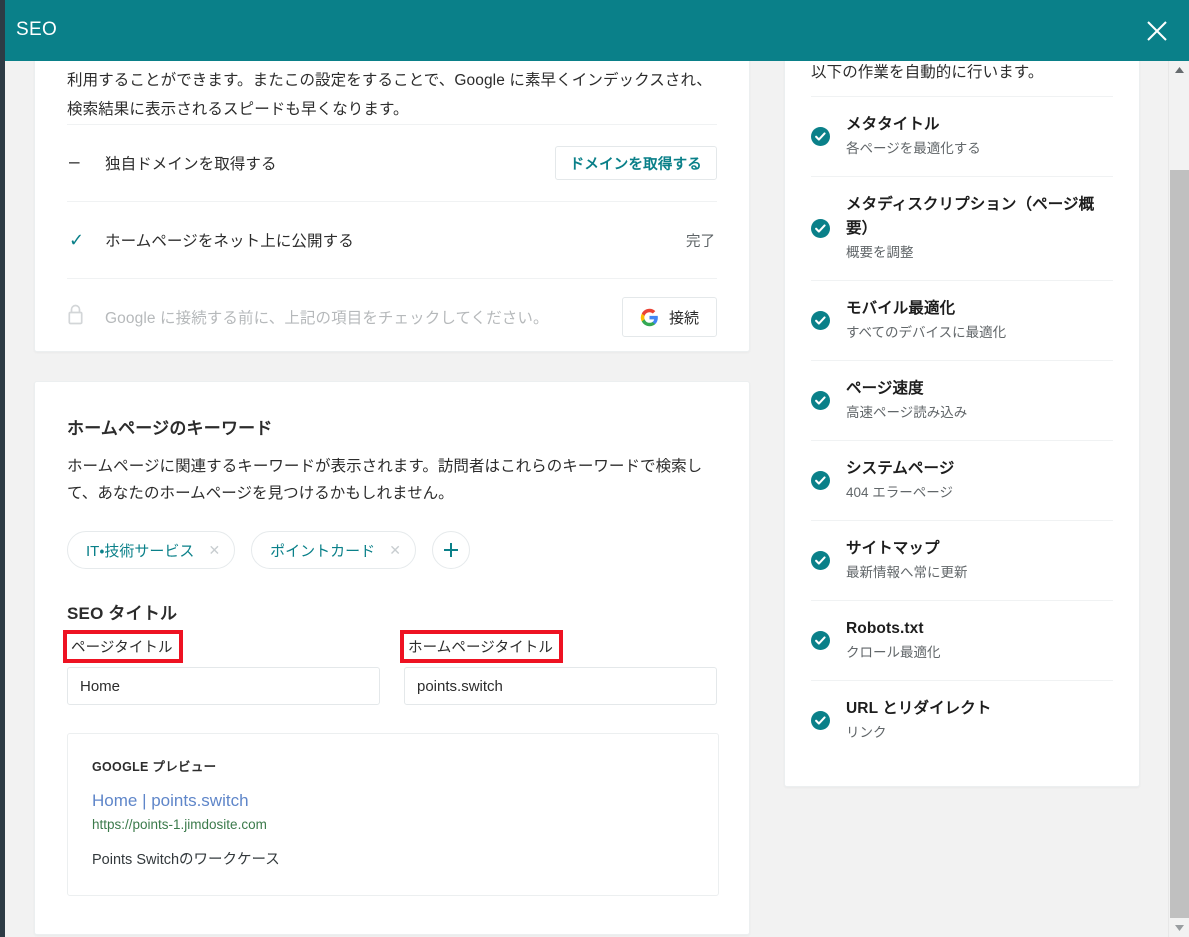  Describe the element at coordinates (140, 551) in the screenshot. I see `keyword-chip-label: IT・技術サービス` at that location.